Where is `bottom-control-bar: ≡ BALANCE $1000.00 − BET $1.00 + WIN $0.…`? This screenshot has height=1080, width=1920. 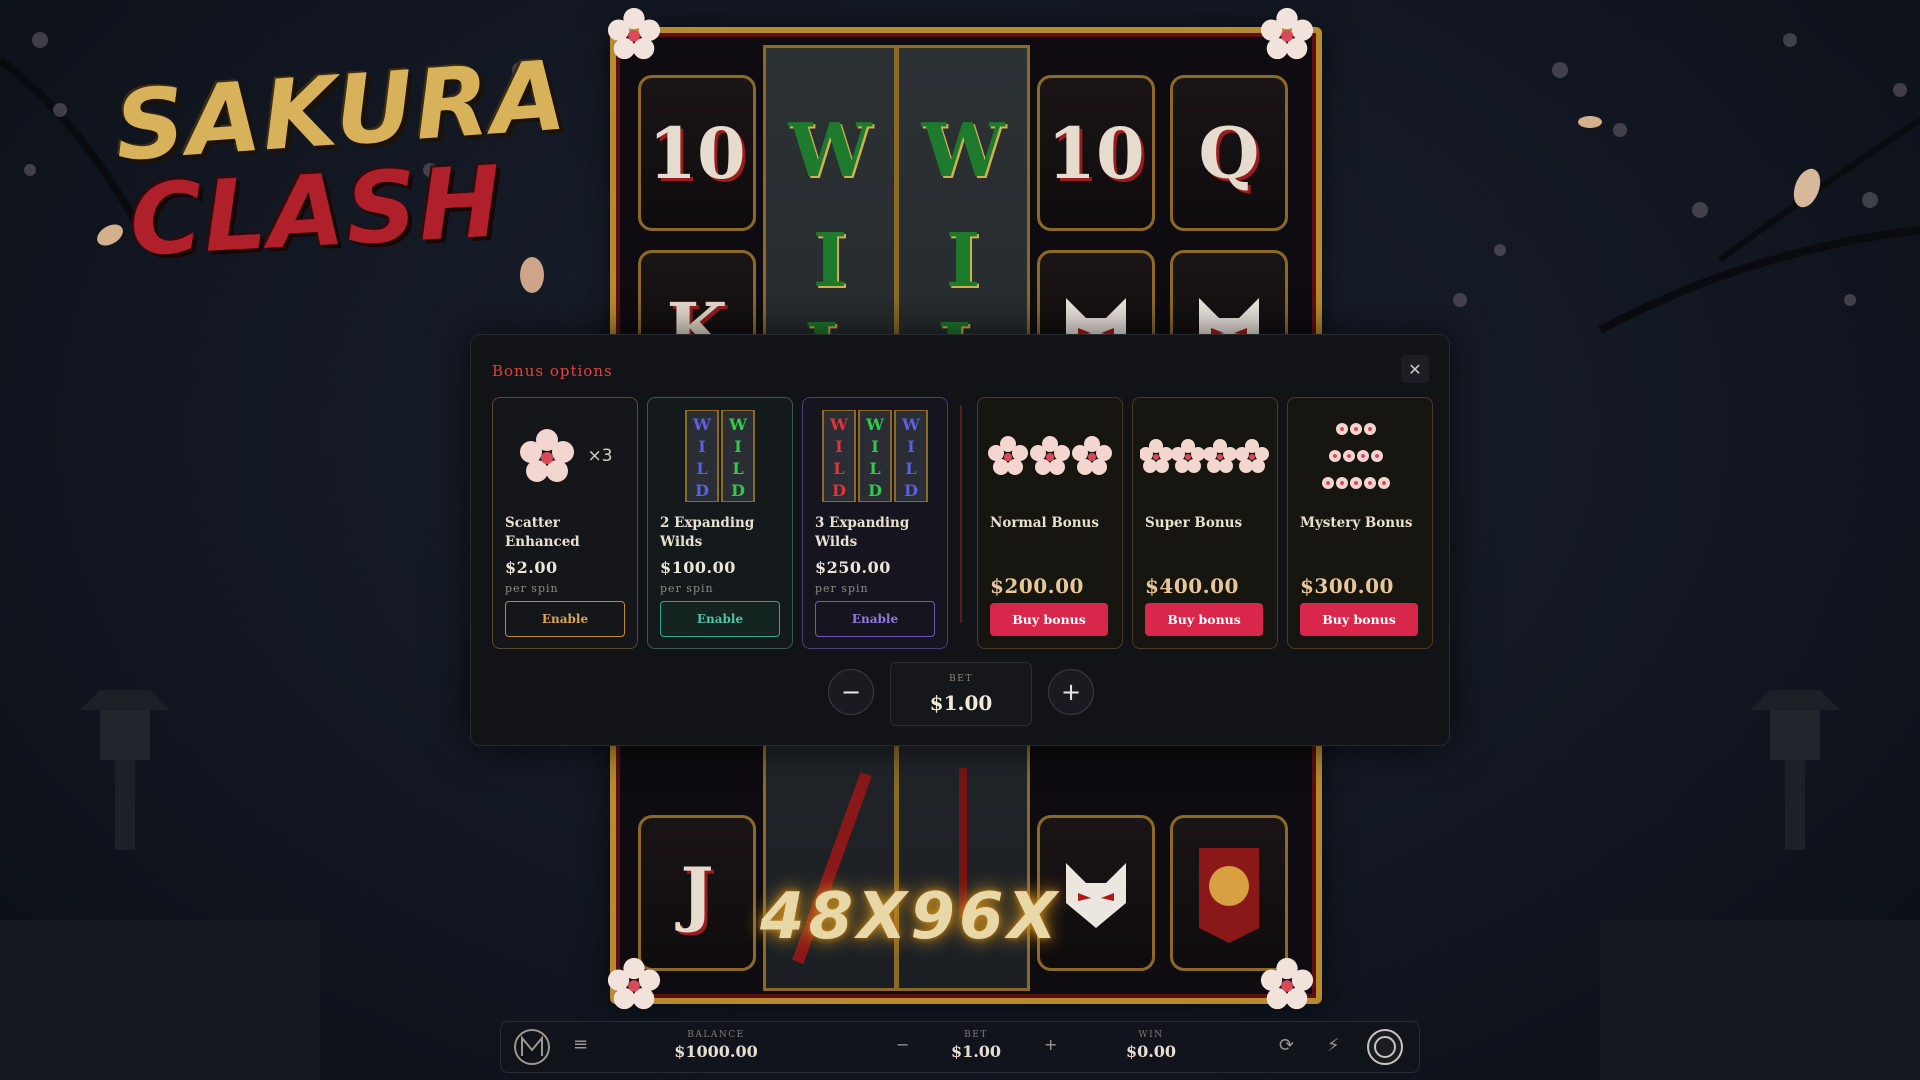 bottom-control-bar: ≡ BALANCE $1000.00 − BET $1.00 + WIN $0.… is located at coordinates (960, 1047).